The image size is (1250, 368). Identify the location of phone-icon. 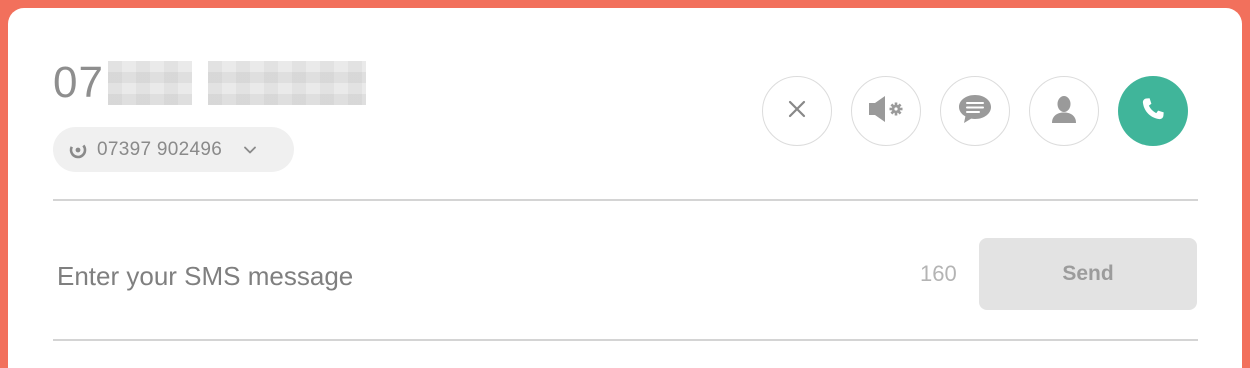
(1153, 111).